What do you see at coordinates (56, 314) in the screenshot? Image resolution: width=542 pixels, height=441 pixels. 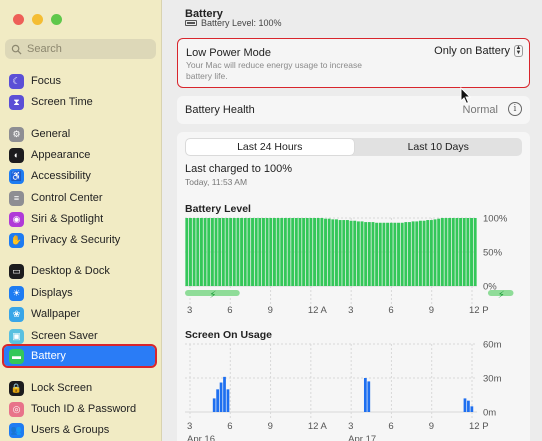 I see `sidebar-item-label: Wallpaper` at bounding box center [56, 314].